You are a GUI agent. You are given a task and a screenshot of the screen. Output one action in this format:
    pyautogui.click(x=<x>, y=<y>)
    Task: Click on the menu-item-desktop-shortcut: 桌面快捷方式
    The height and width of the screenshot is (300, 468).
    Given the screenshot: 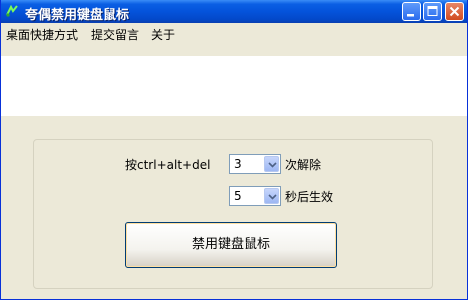 What is the action you would take?
    pyautogui.click(x=42, y=34)
    